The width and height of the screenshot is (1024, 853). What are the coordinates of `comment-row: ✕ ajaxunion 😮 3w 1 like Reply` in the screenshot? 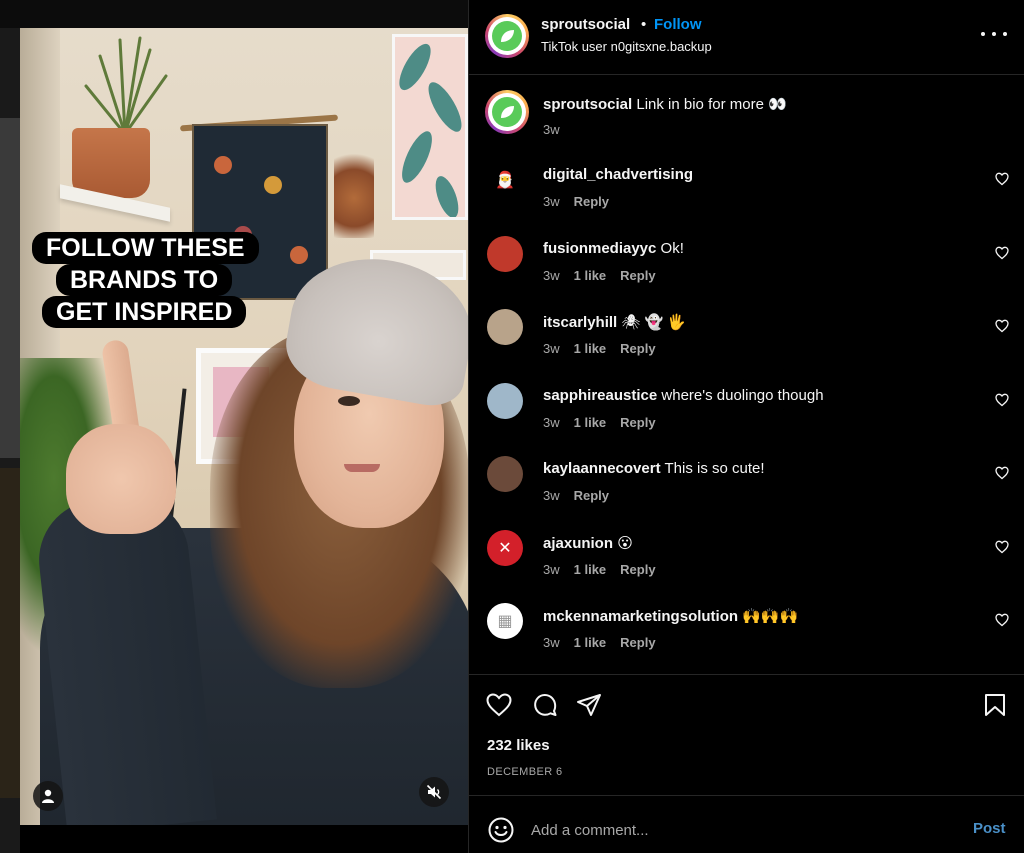 It's located at (746, 553).